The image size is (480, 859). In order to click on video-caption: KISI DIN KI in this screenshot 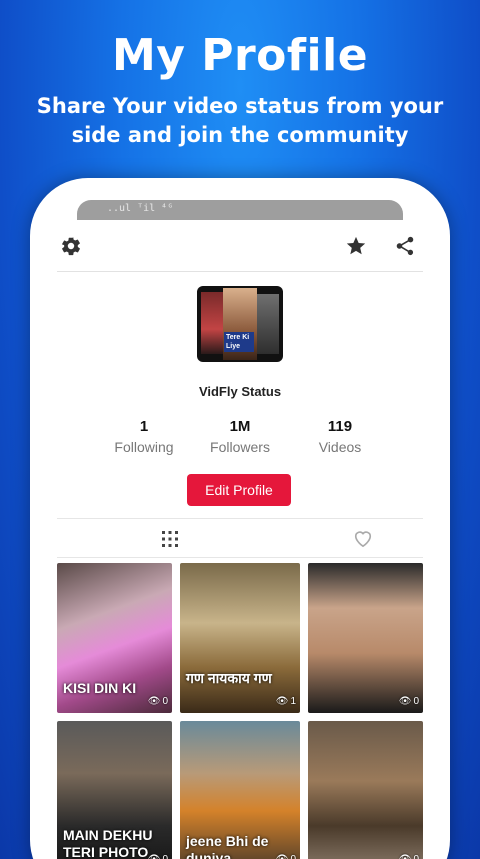, I will do `click(100, 688)`.